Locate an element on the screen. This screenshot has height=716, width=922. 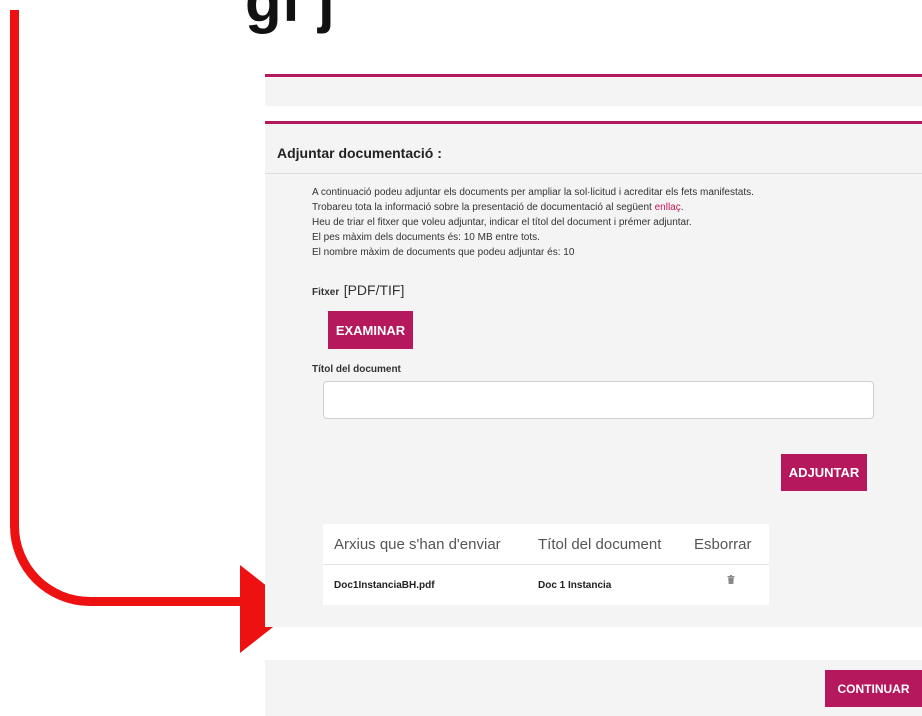
table-header-divider is located at coordinates (546, 564).